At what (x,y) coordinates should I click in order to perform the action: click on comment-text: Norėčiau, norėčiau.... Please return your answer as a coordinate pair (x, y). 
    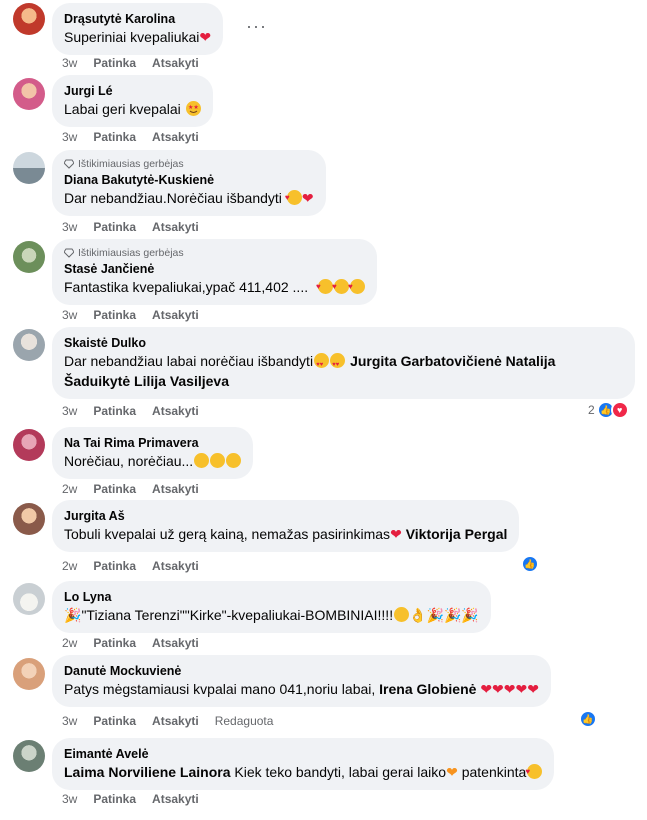
    Looking at the image, I should click on (153, 461).